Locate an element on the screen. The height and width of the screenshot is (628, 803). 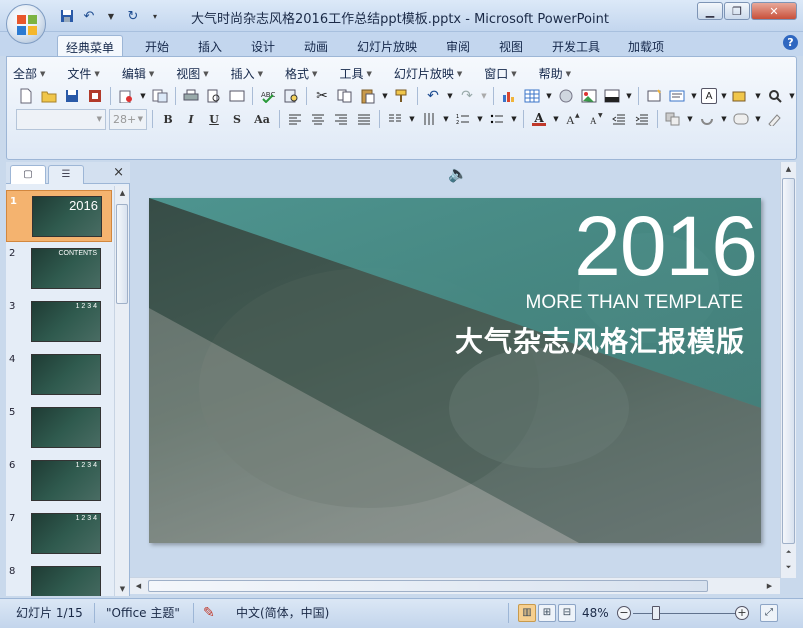
slide-thumbnail: 6 1 2 3 4 is located at coordinates (59, 481).